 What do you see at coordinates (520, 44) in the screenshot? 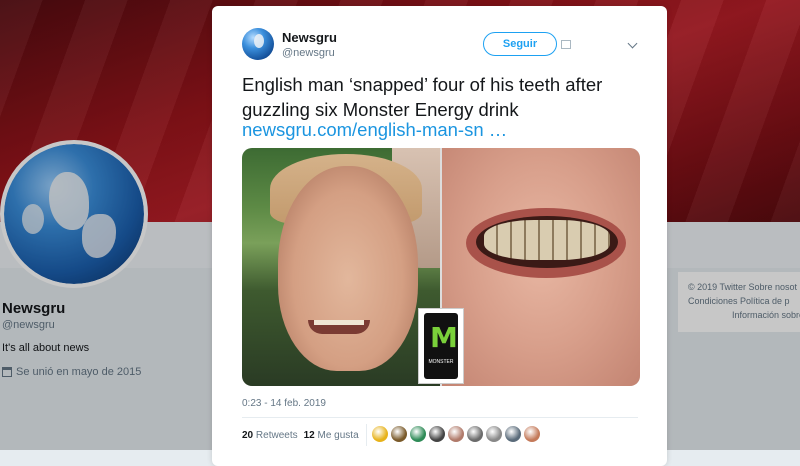
I see `follow-button: Seguir` at bounding box center [520, 44].